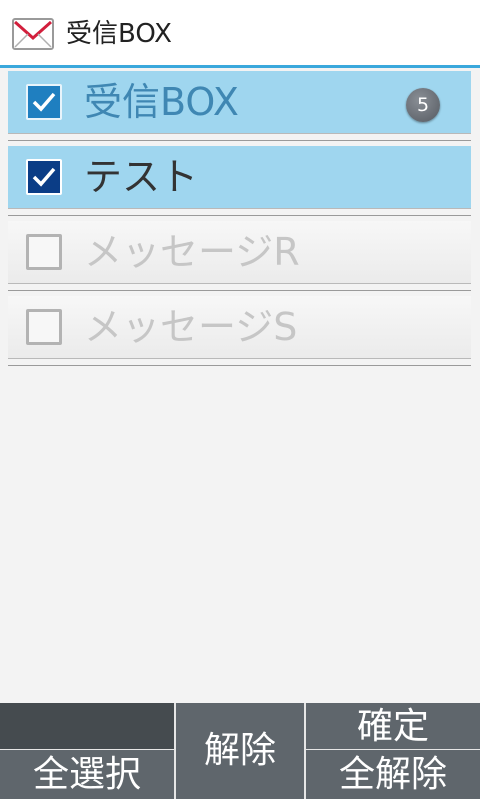 The height and width of the screenshot is (799, 480). I want to click on folder-item-message-r: メッセージR, so click(239, 252).